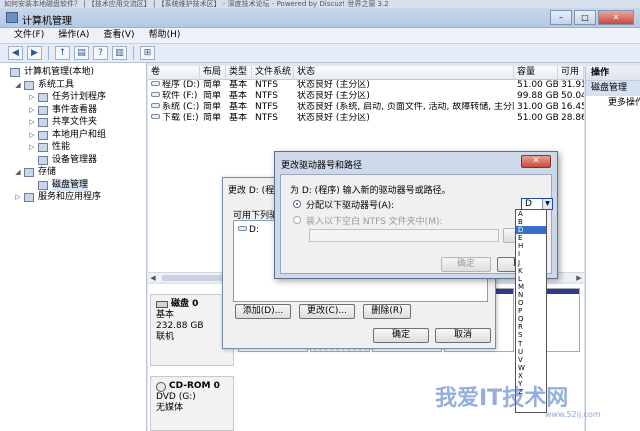  I want to click on cancel-button: 取消, so click(463, 335).